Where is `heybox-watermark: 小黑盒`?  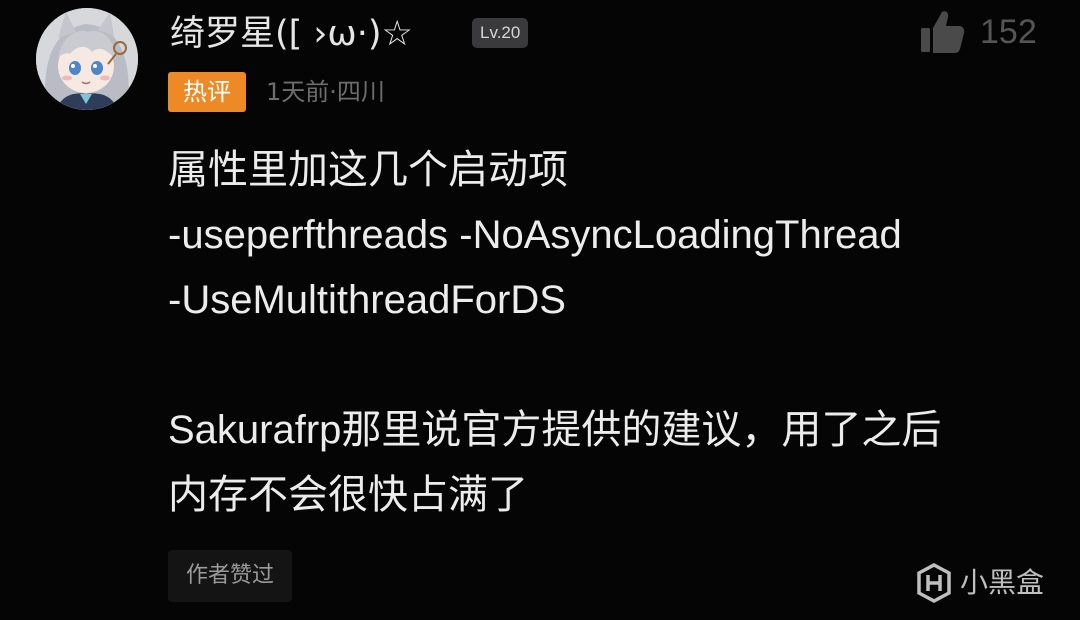
heybox-watermark: 小黑盒 is located at coordinates (980, 583).